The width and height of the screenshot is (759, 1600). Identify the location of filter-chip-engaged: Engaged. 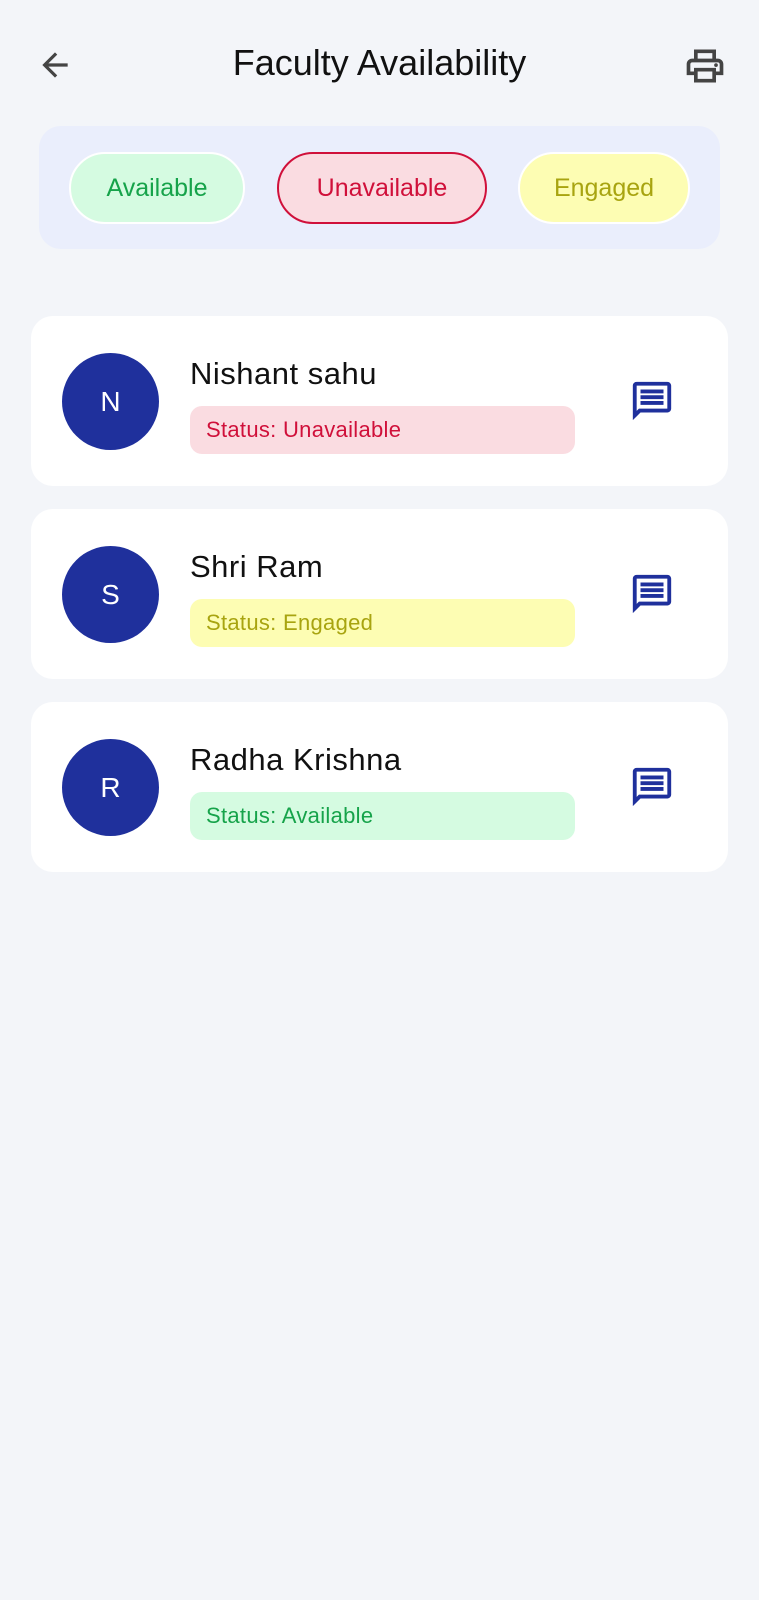
(604, 188).